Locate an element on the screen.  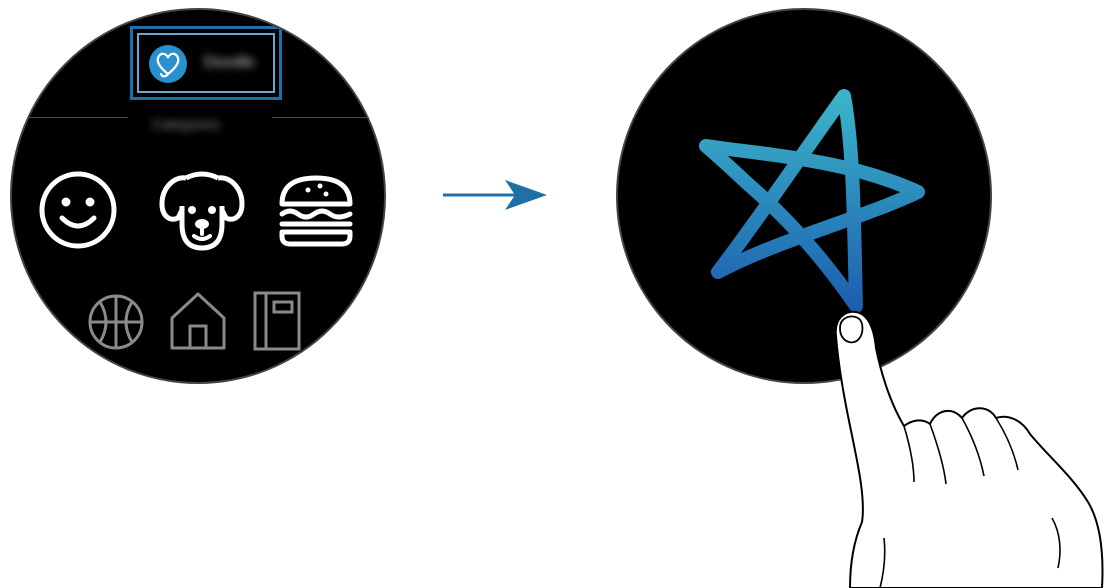
basketball-icon is located at coordinates (116, 322).